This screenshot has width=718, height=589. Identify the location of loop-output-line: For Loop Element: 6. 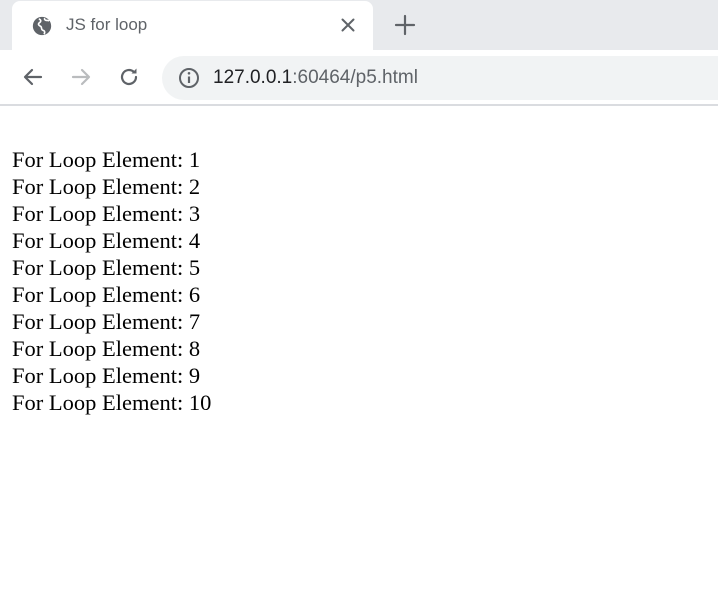
(106, 294).